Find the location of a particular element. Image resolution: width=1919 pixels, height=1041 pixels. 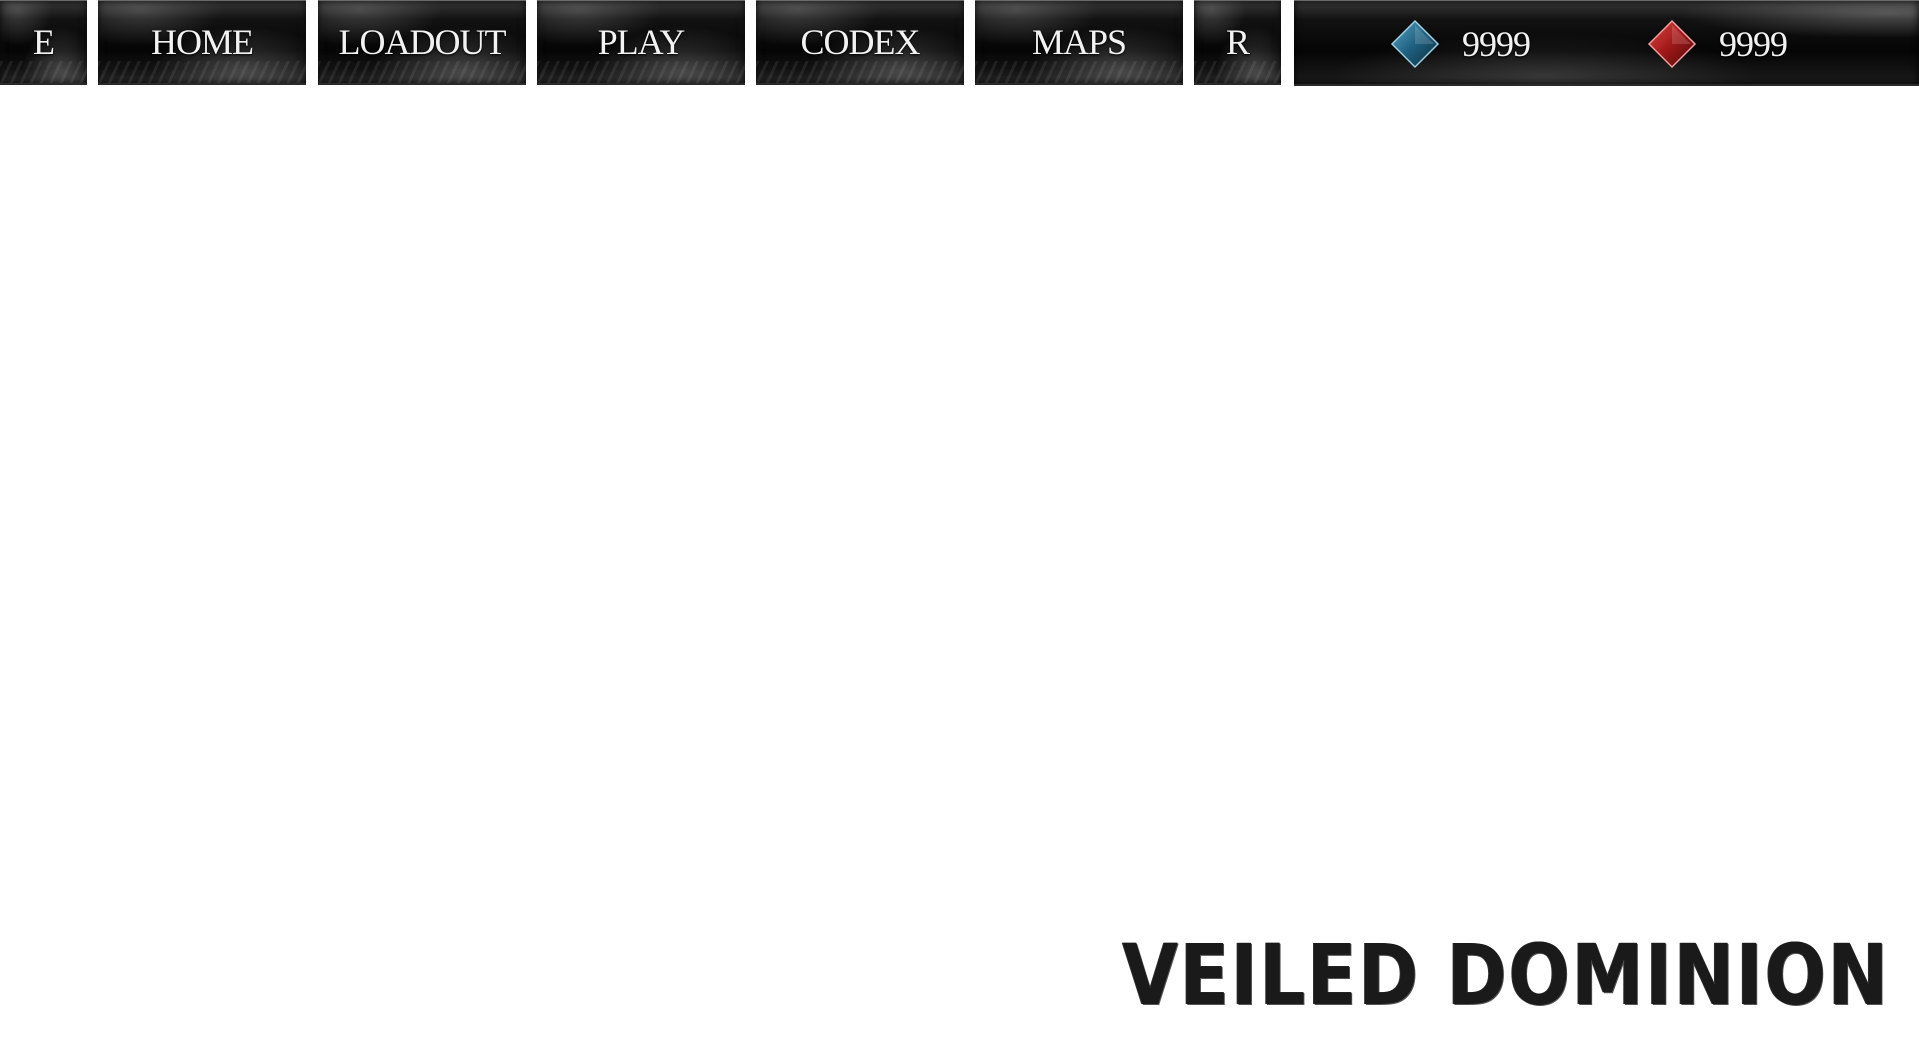

tab-loadout-label: LOADOUT is located at coordinates (422, 42).